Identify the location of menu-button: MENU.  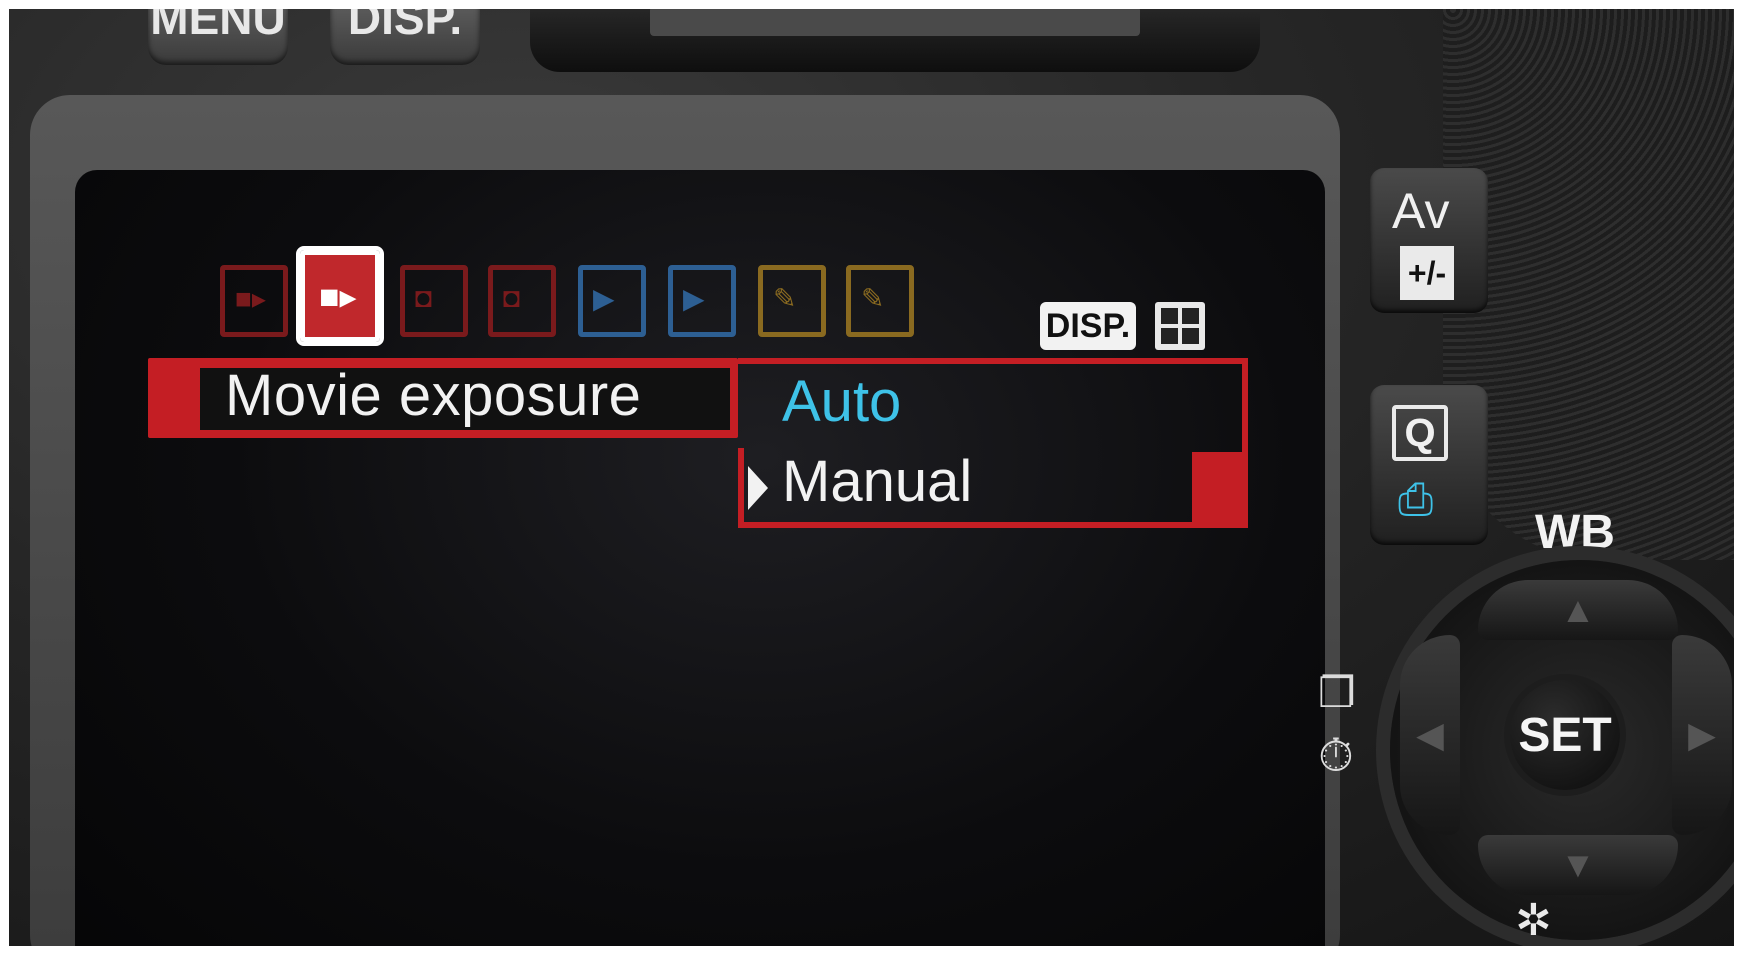
(218, 32).